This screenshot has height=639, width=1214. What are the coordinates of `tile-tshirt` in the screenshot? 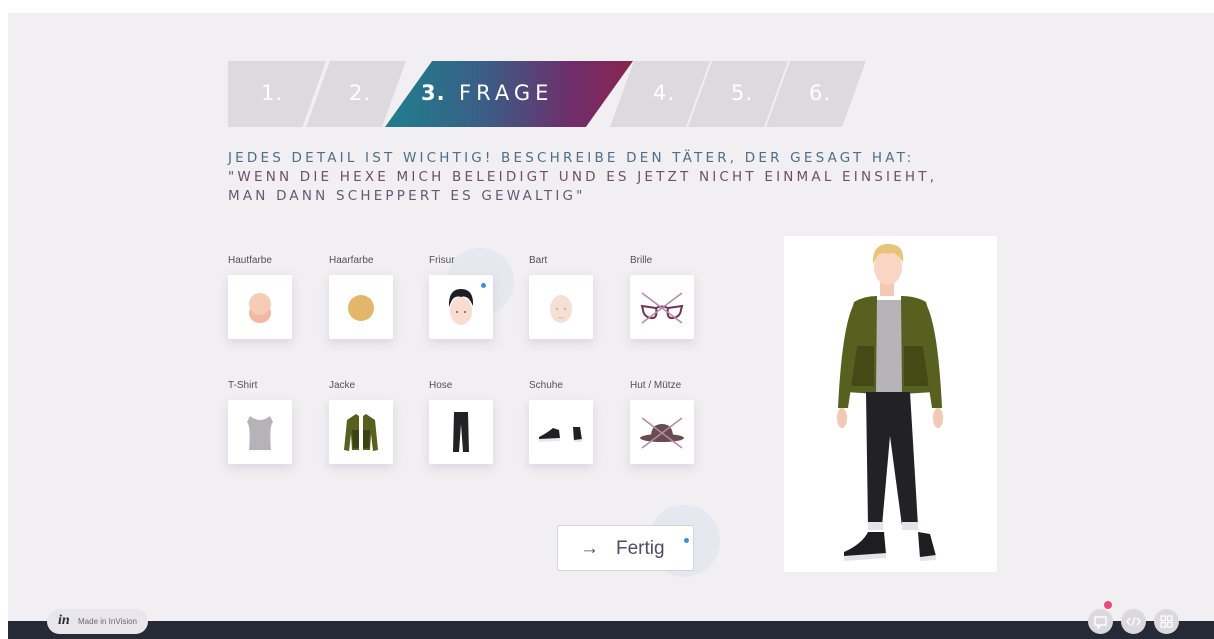 It's located at (260, 432).